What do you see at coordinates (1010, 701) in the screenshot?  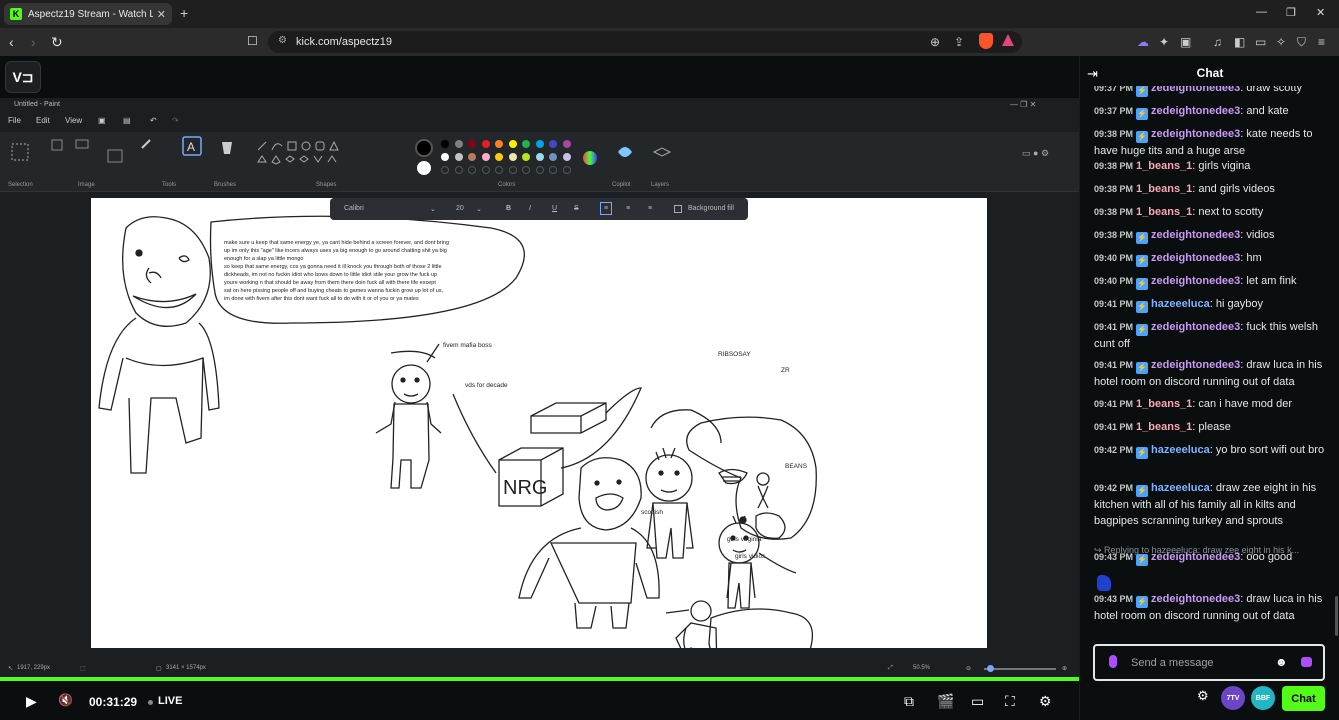 I see `fullscreen-icon: ⛶` at bounding box center [1010, 701].